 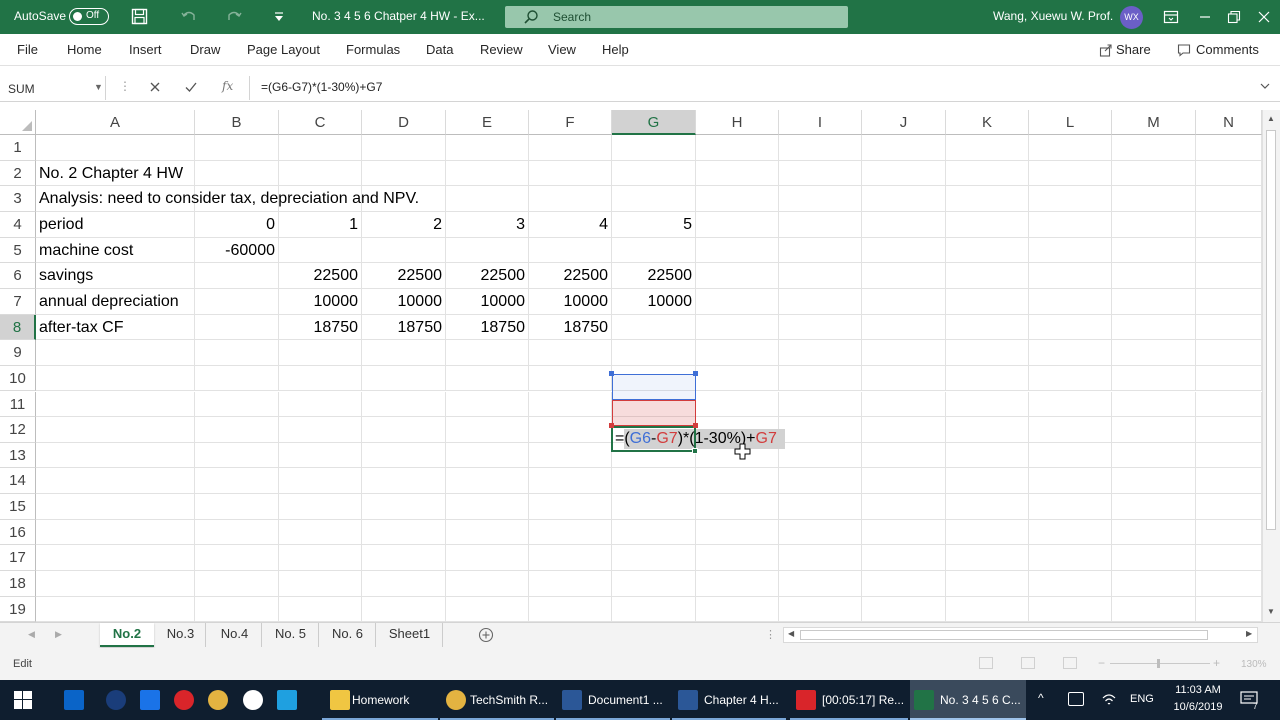 What do you see at coordinates (1070, 250) in the screenshot?
I see `cell-l5` at bounding box center [1070, 250].